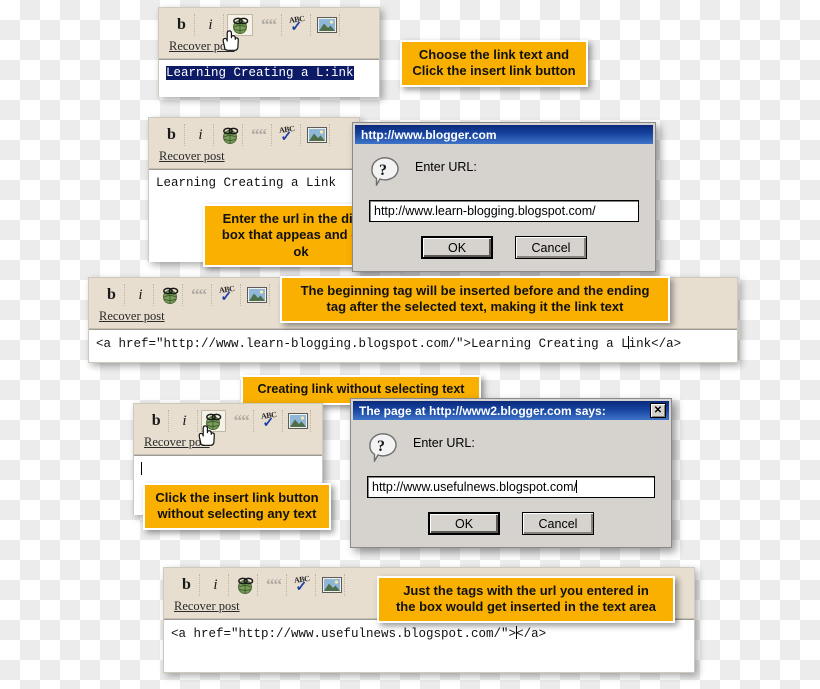 This screenshot has height=689, width=820. What do you see at coordinates (260, 73) in the screenshot?
I see `selected-text: Learning Creating a L:ink` at bounding box center [260, 73].